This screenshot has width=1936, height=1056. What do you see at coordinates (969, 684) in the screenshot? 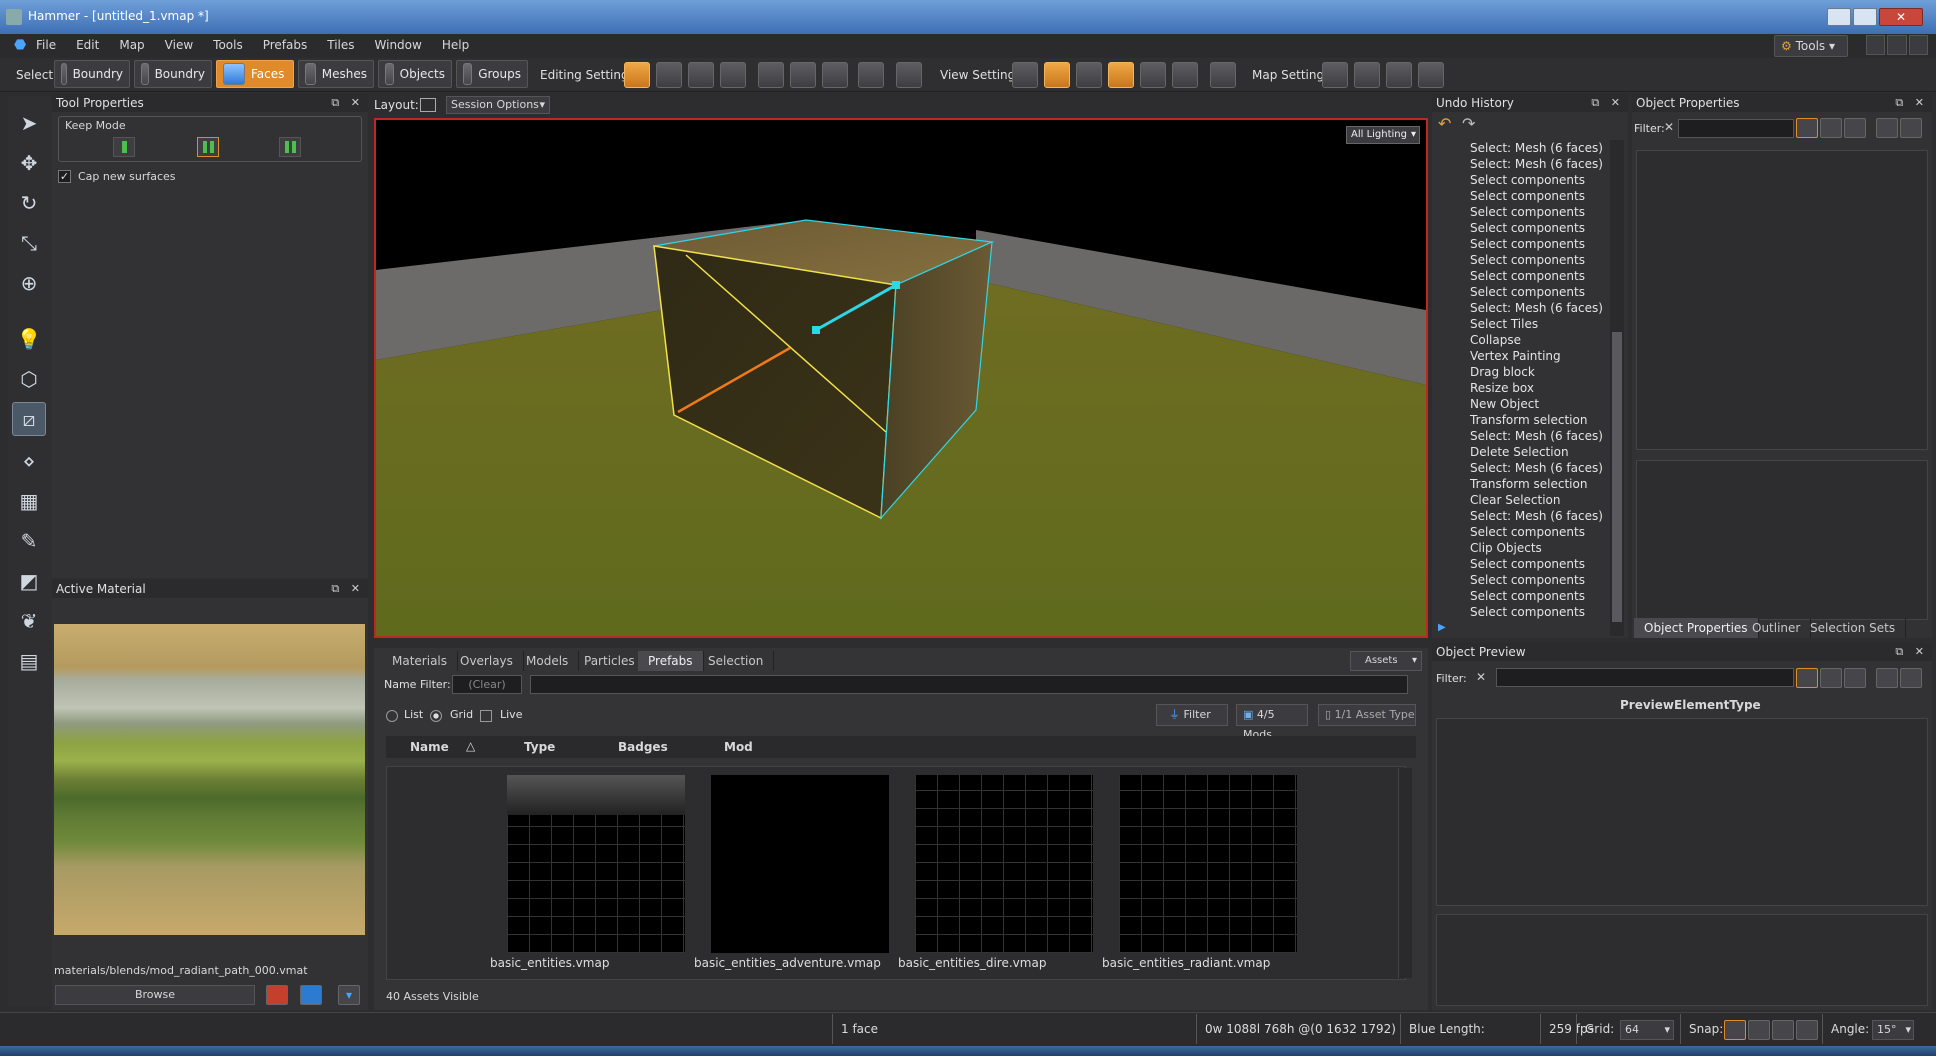
I see `name-filter-input` at bounding box center [969, 684].